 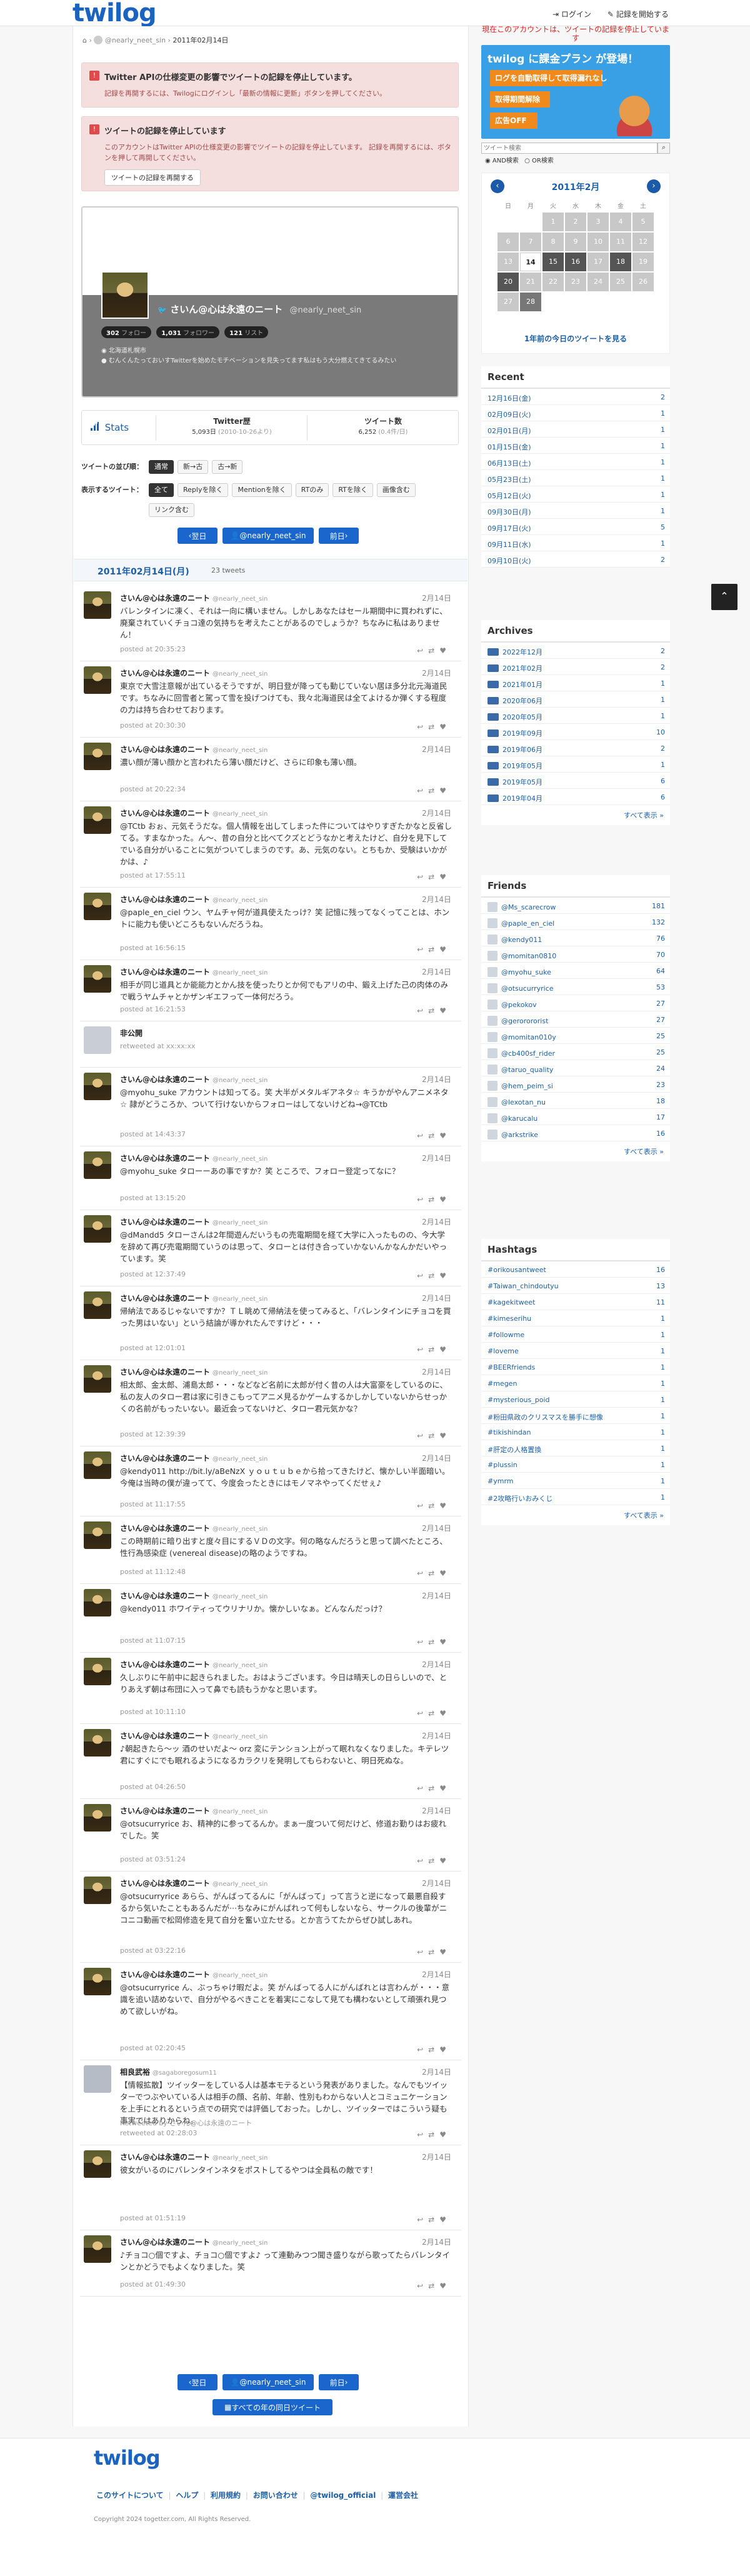 What do you see at coordinates (509, 431) in the screenshot?
I see `recent-label: 02月01日(月)` at bounding box center [509, 431].